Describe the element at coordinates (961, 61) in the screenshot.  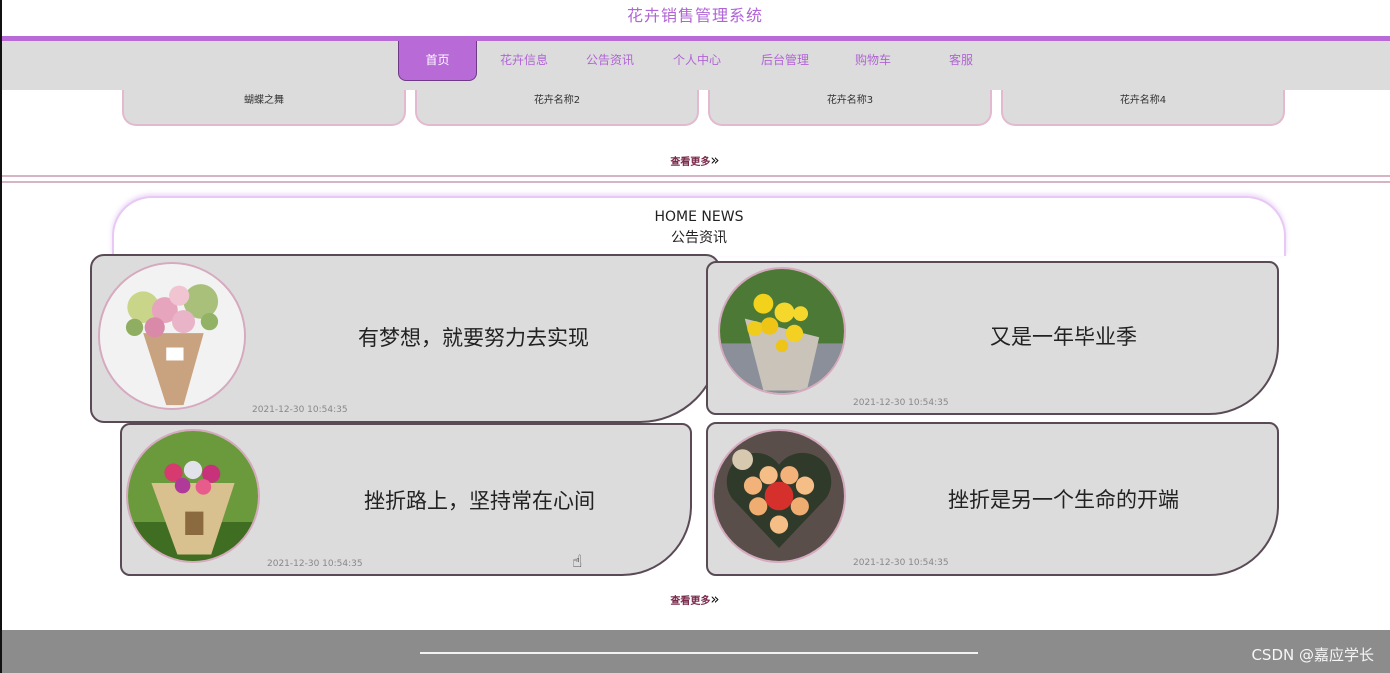
I see `nav-item-customer-service: 客服` at that location.